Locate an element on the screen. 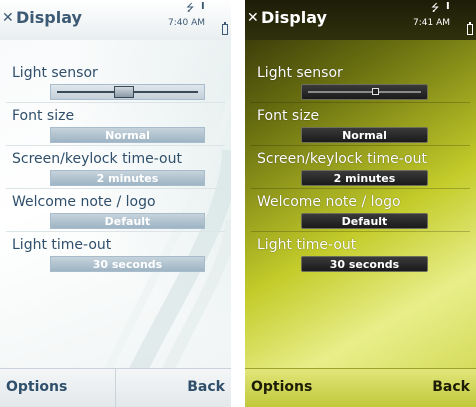 This screenshot has width=476, height=407. clock: 7:40 AM is located at coordinates (186, 23).